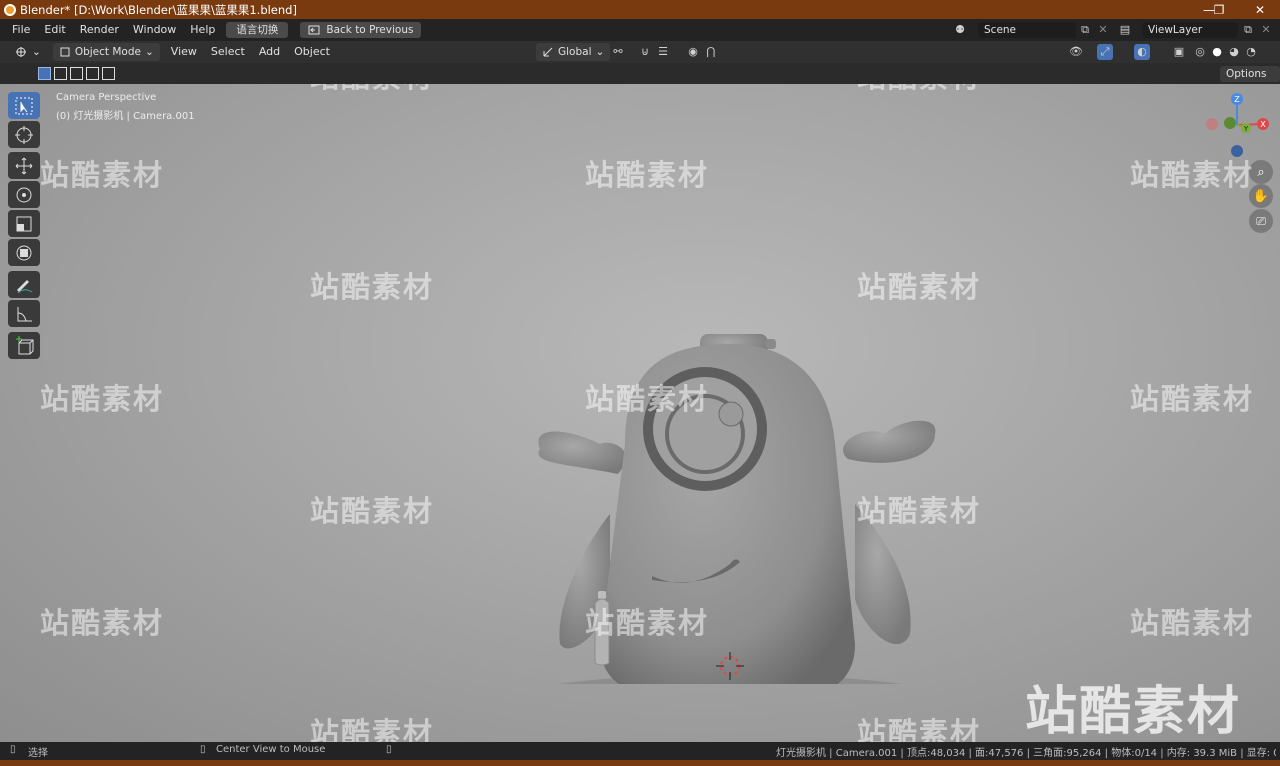 This screenshot has height=766, width=1280. I want to click on select-new-icon, so click(44, 73).